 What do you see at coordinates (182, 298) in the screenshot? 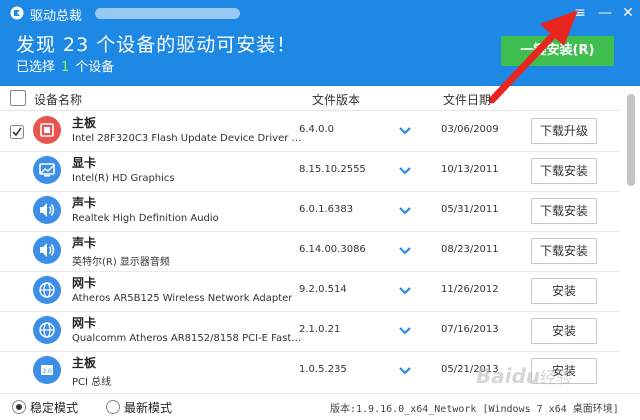
I see `device-name: Atheros AR5B125 Wireless Network Adapter` at bounding box center [182, 298].